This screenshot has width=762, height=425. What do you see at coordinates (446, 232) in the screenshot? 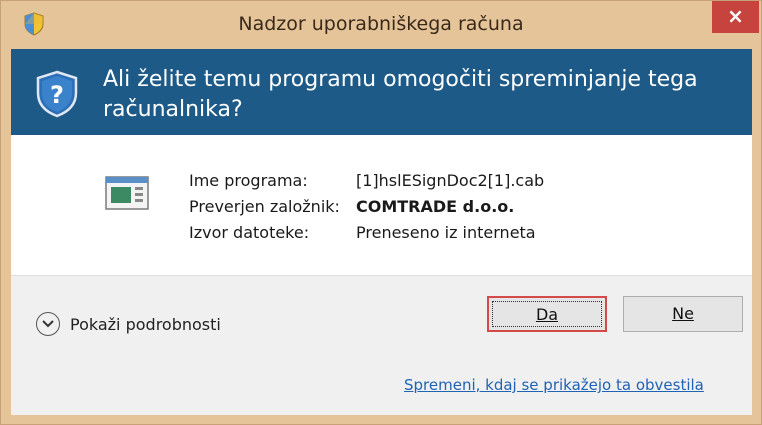
I see `file-origin-value: Preneseno iz interneta` at bounding box center [446, 232].